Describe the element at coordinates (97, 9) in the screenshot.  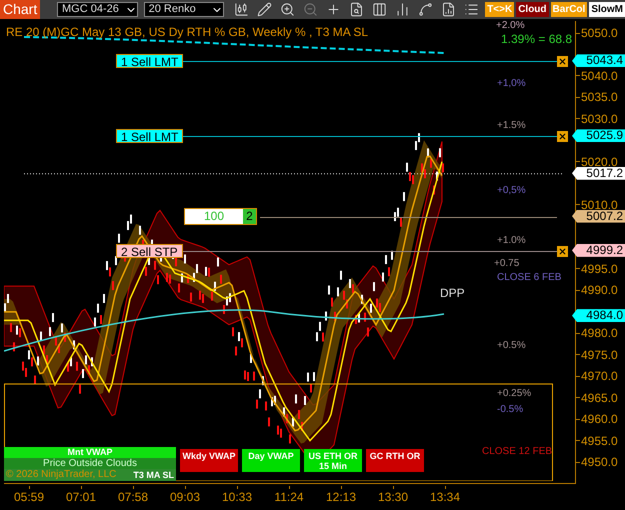
I see `dropdown: MGC 04-26` at that location.